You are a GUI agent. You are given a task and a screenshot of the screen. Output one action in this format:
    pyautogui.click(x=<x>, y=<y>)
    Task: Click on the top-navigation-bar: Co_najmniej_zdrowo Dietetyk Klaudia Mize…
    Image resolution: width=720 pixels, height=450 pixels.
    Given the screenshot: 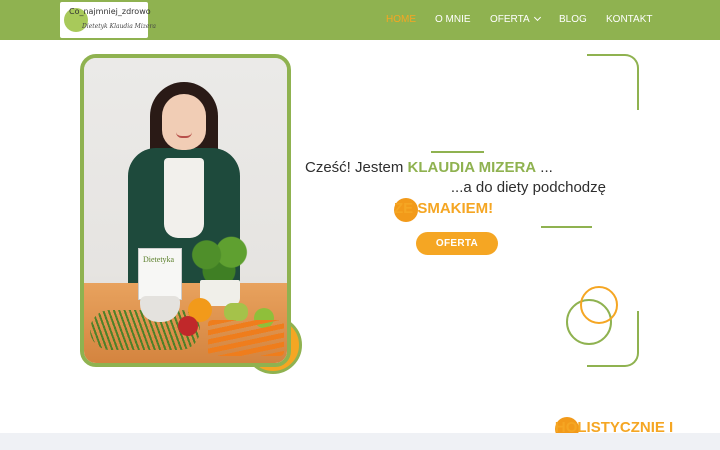 What is the action you would take?
    pyautogui.click(x=360, y=20)
    